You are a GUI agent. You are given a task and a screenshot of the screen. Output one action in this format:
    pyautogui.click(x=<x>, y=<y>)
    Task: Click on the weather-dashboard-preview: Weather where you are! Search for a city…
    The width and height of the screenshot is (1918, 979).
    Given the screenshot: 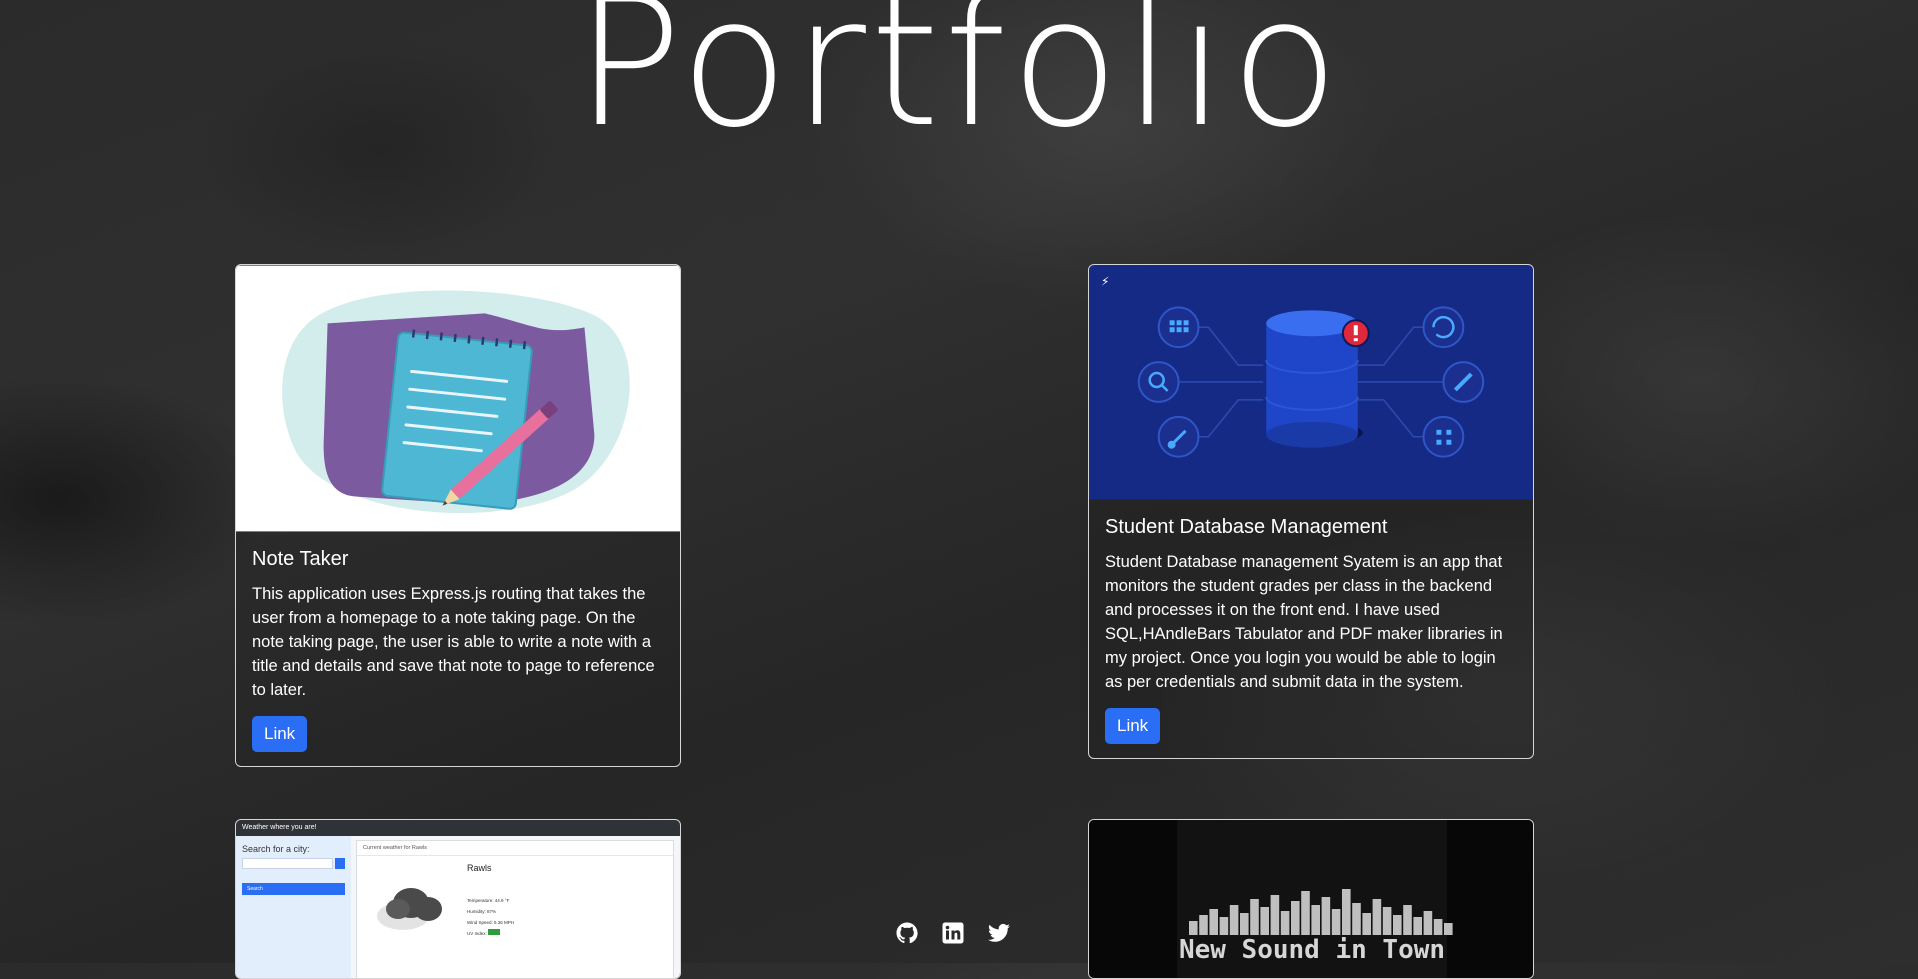 What is the action you would take?
    pyautogui.click(x=458, y=899)
    